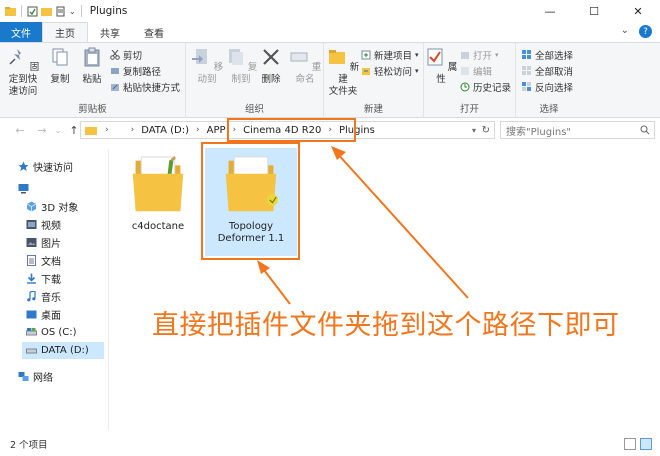 The height and width of the screenshot is (456, 660). What do you see at coordinates (393, 72) in the screenshot?
I see `easy-access-label: 轻松访问` at bounding box center [393, 72].